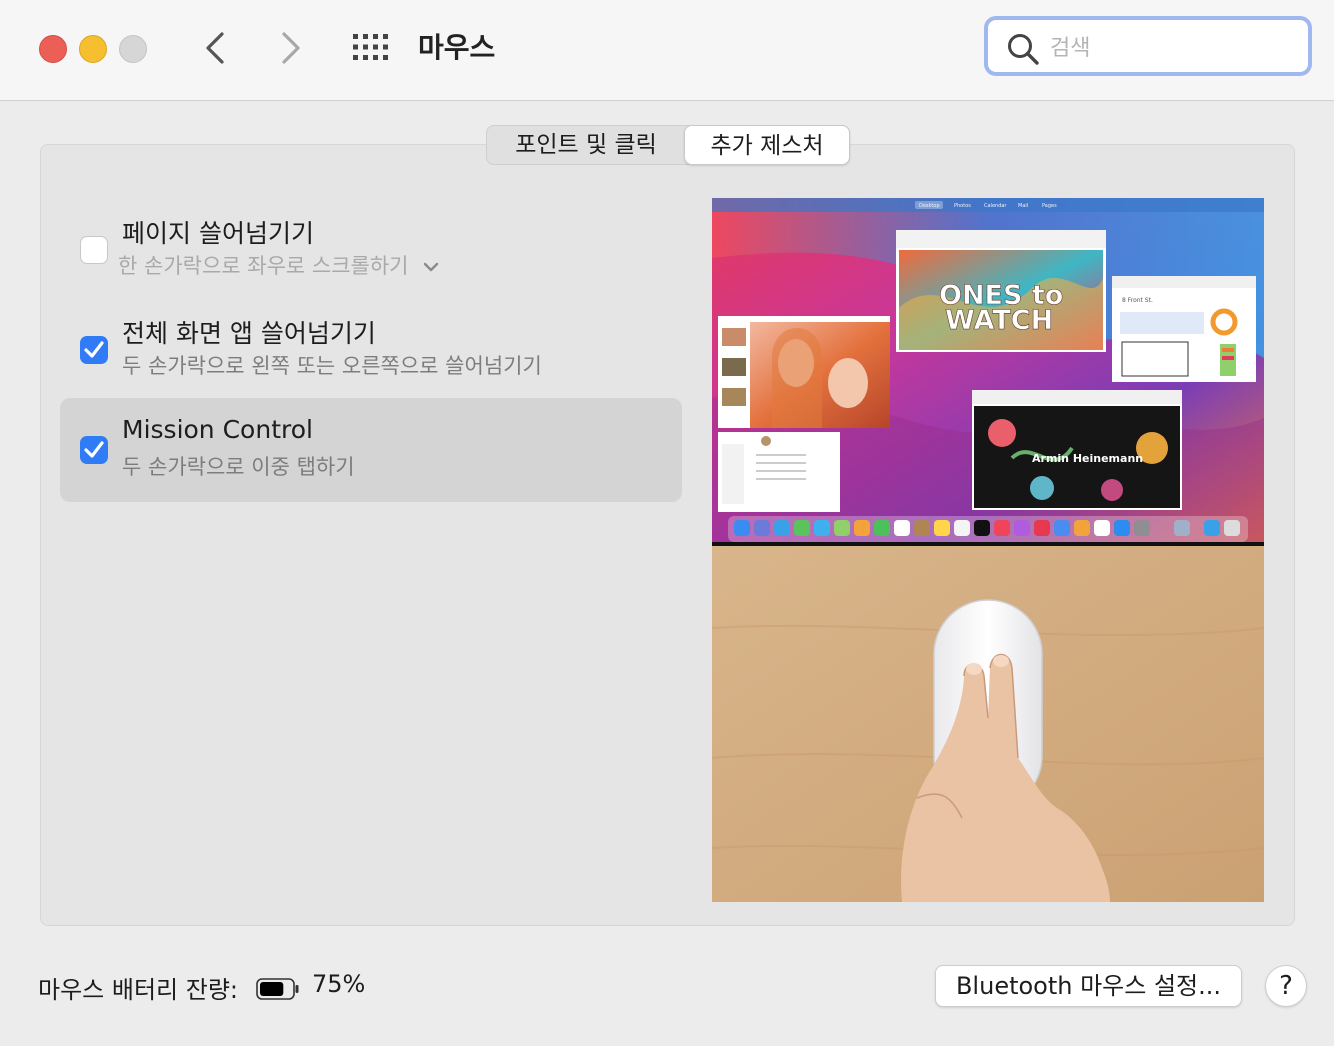 This screenshot has width=1334, height=1046. I want to click on option-subtitle: 한 손가락으로 좌우로 스크롤하기, so click(263, 266).